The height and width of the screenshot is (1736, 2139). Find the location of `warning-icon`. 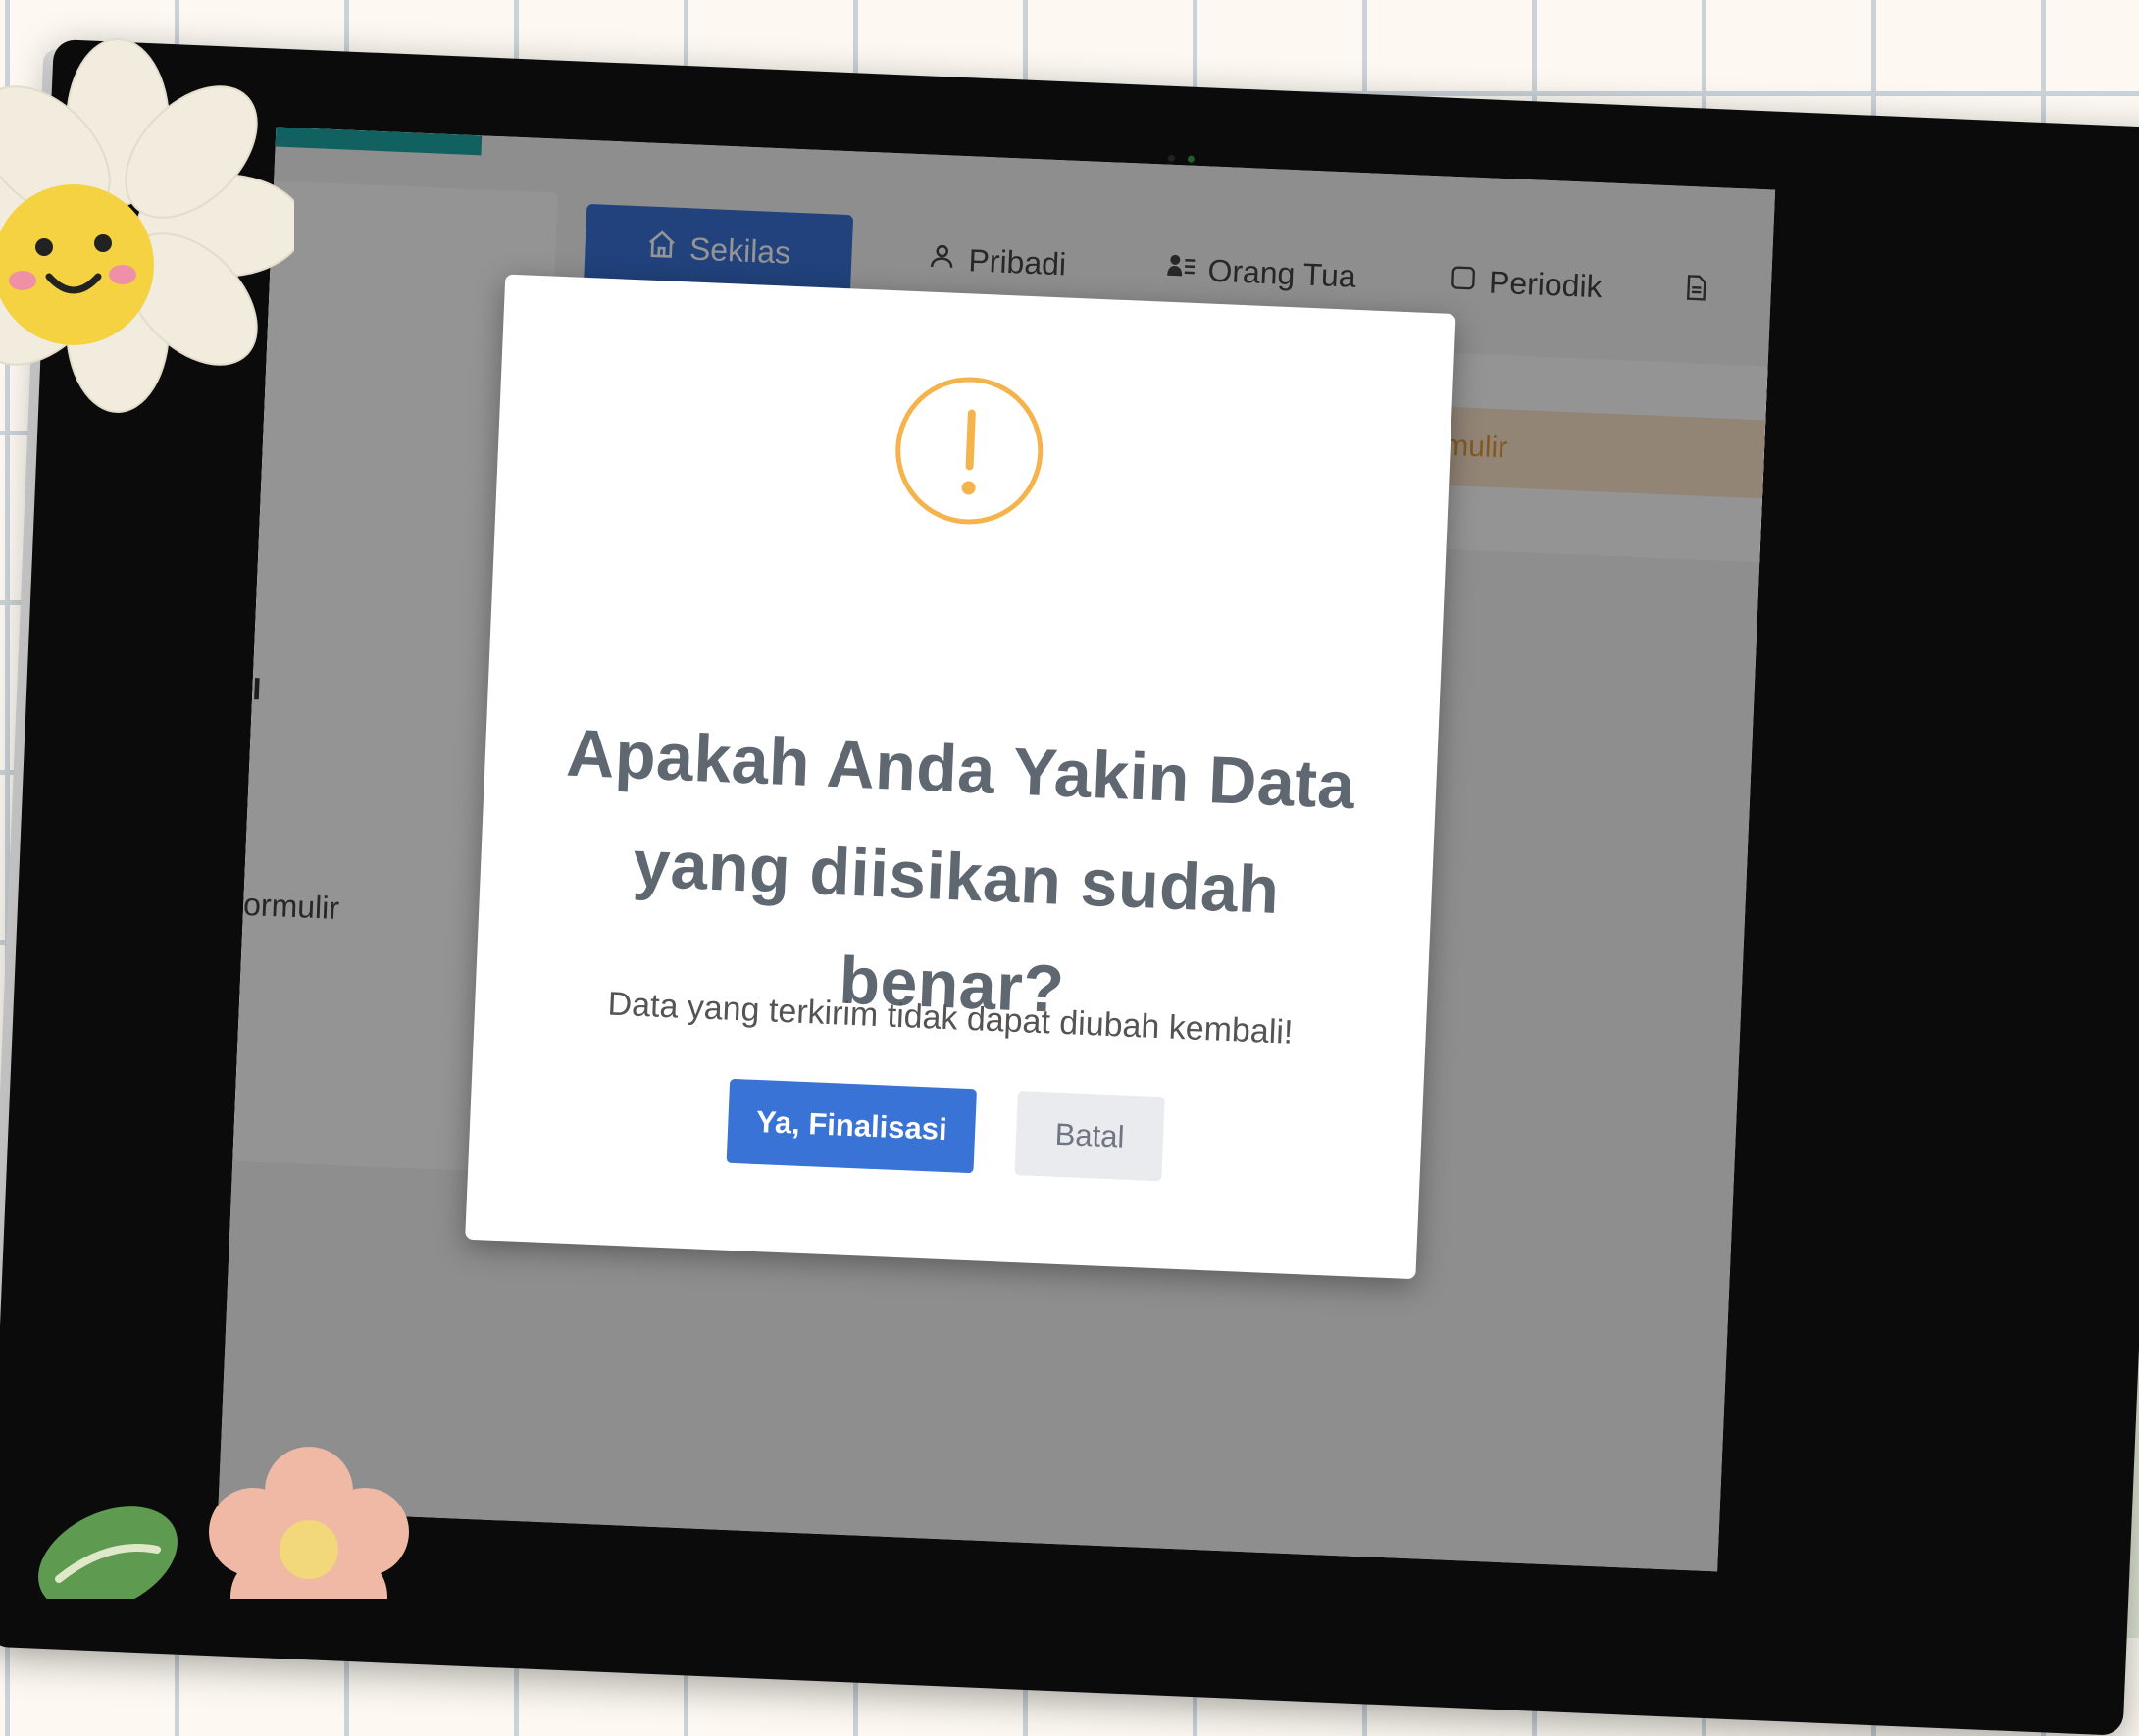

warning-icon is located at coordinates (969, 451).